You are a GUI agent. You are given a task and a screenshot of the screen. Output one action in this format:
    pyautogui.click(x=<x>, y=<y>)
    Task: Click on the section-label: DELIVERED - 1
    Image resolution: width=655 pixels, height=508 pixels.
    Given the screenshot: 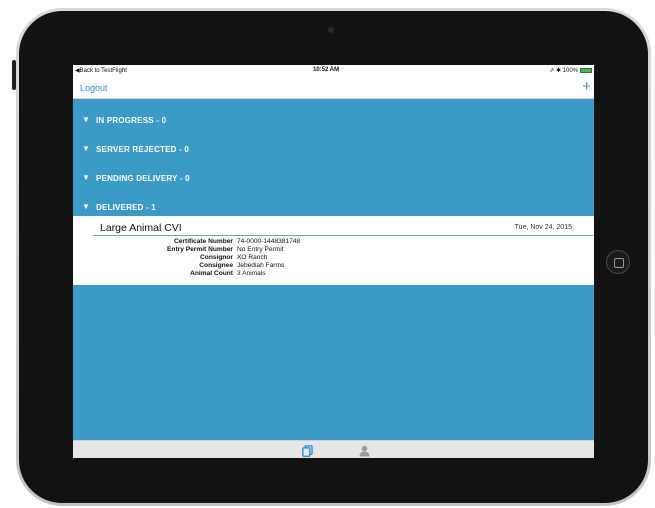 What is the action you would take?
    pyautogui.click(x=126, y=207)
    